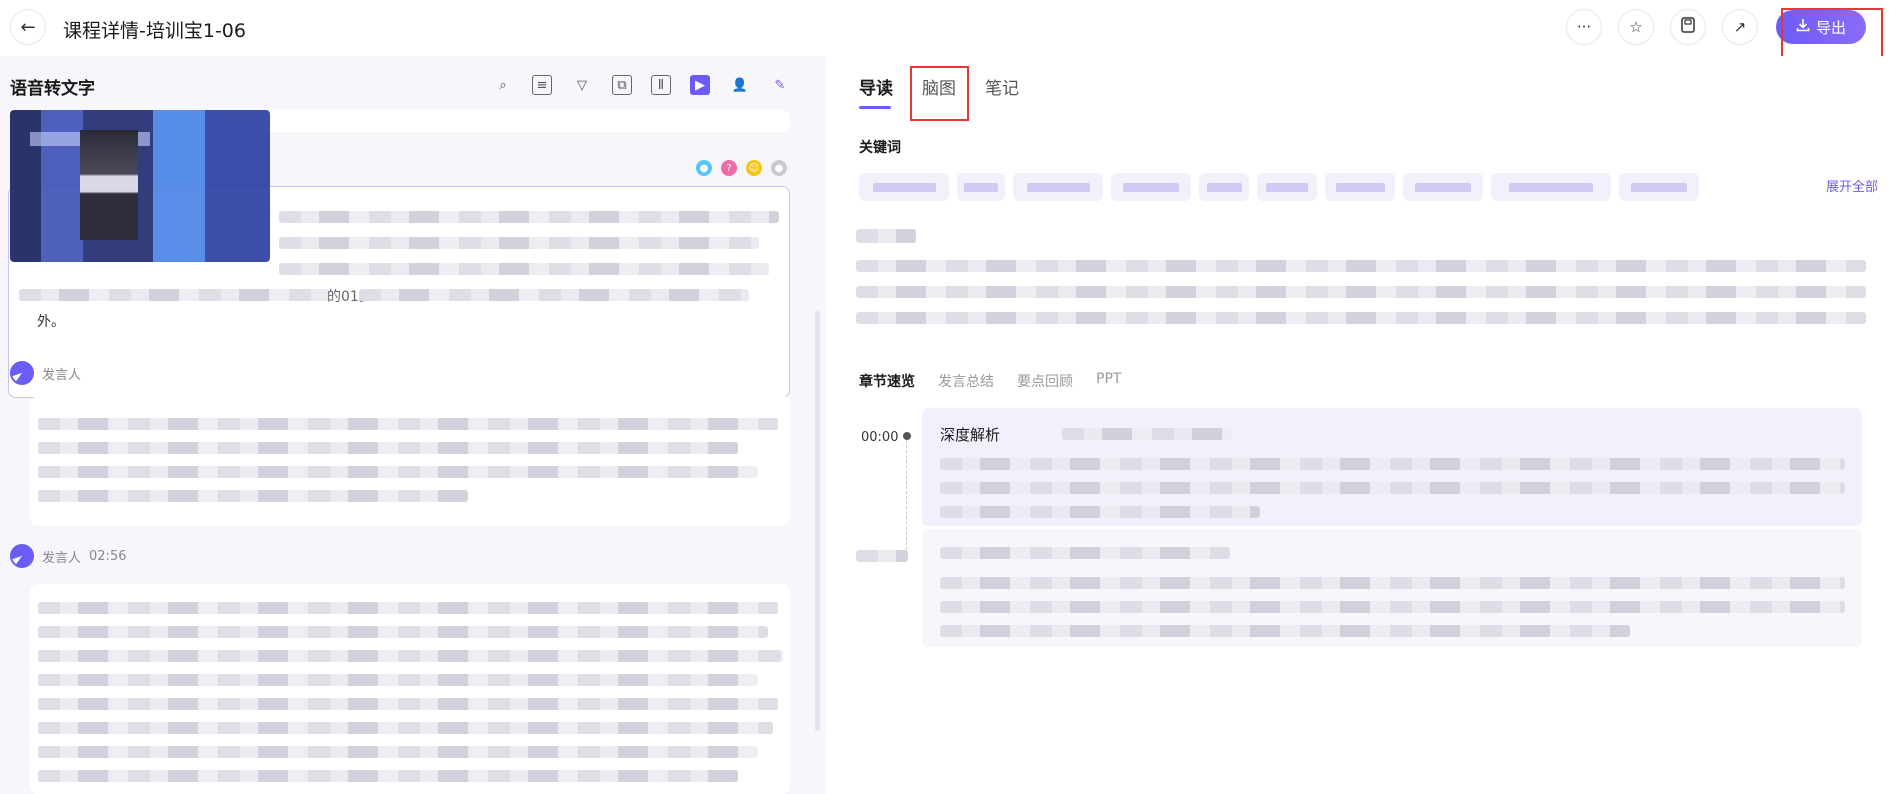  What do you see at coordinates (505, 121) in the screenshot?
I see `blurred-summary-strip` at bounding box center [505, 121].